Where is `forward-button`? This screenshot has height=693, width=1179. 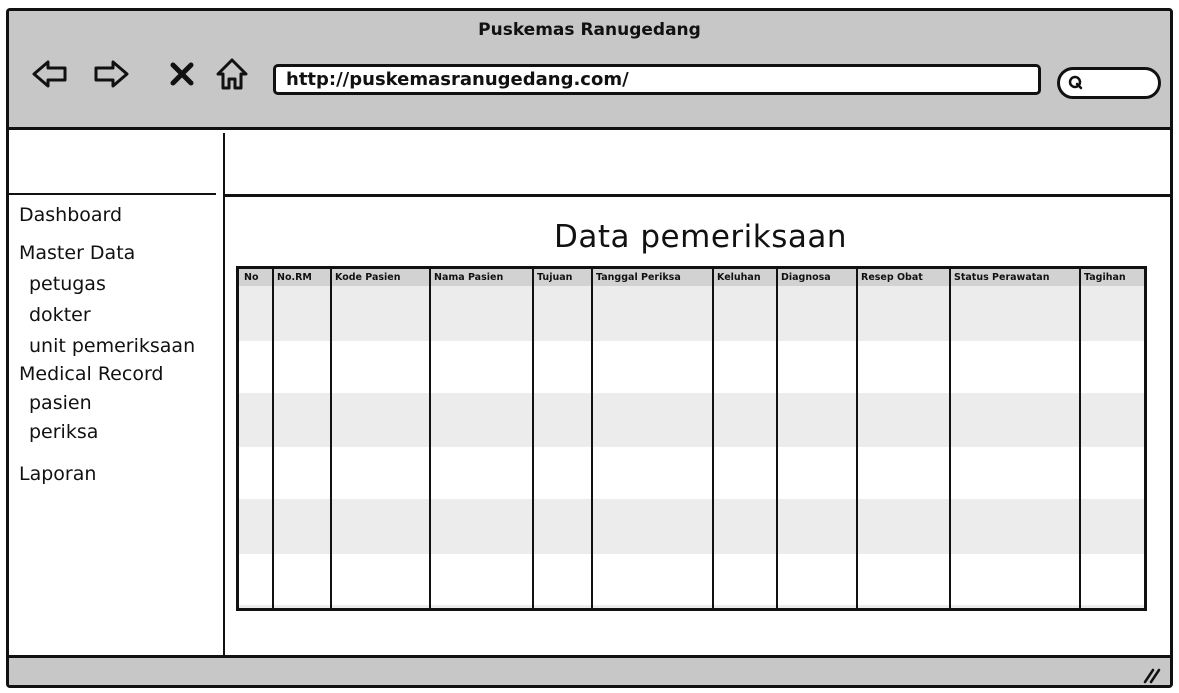
forward-button is located at coordinates (111, 74).